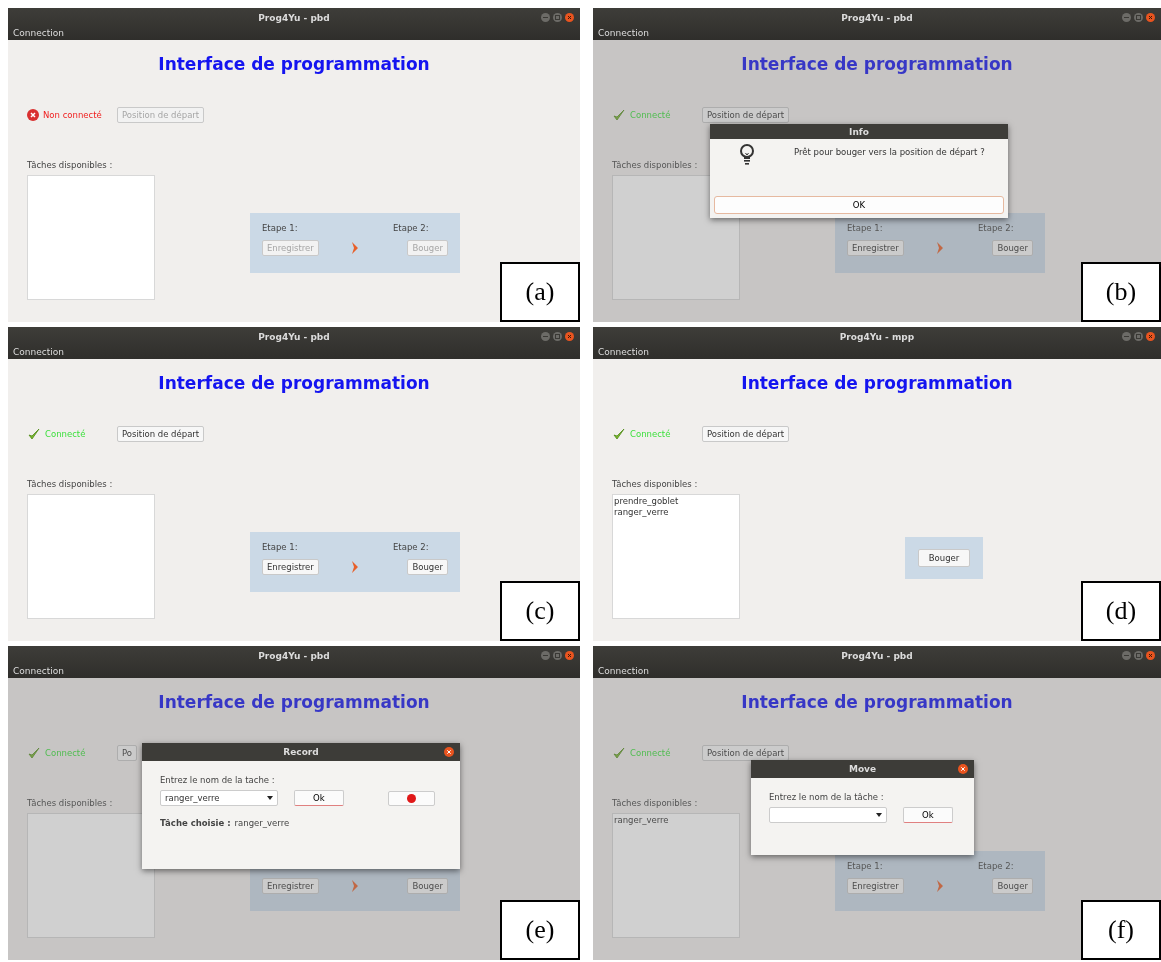 This screenshot has width=1161, height=962. What do you see at coordinates (270, 798) in the screenshot?
I see `dropdown-icon` at bounding box center [270, 798].